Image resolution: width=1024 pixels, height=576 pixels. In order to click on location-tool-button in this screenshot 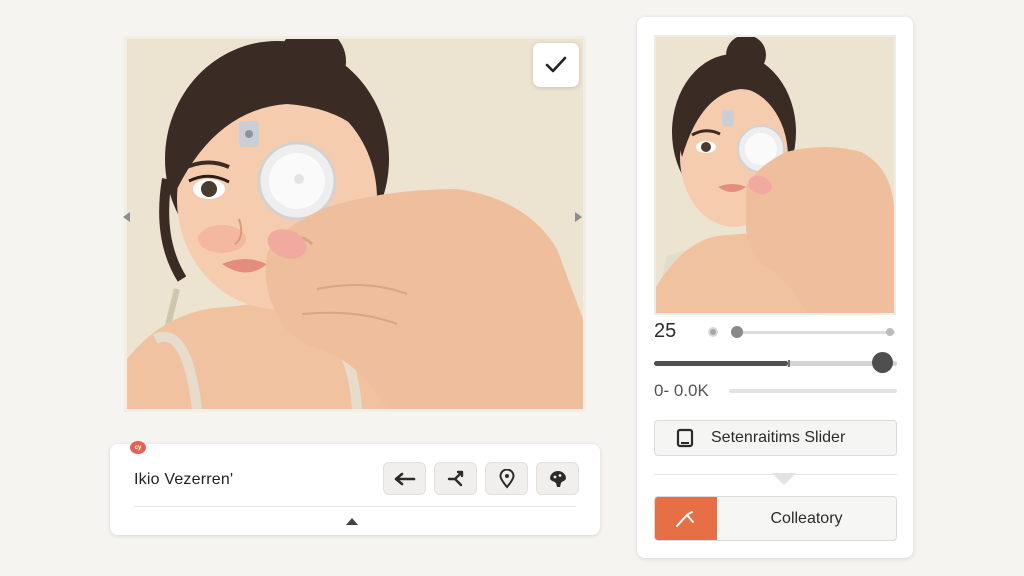, I will do `click(506, 478)`.